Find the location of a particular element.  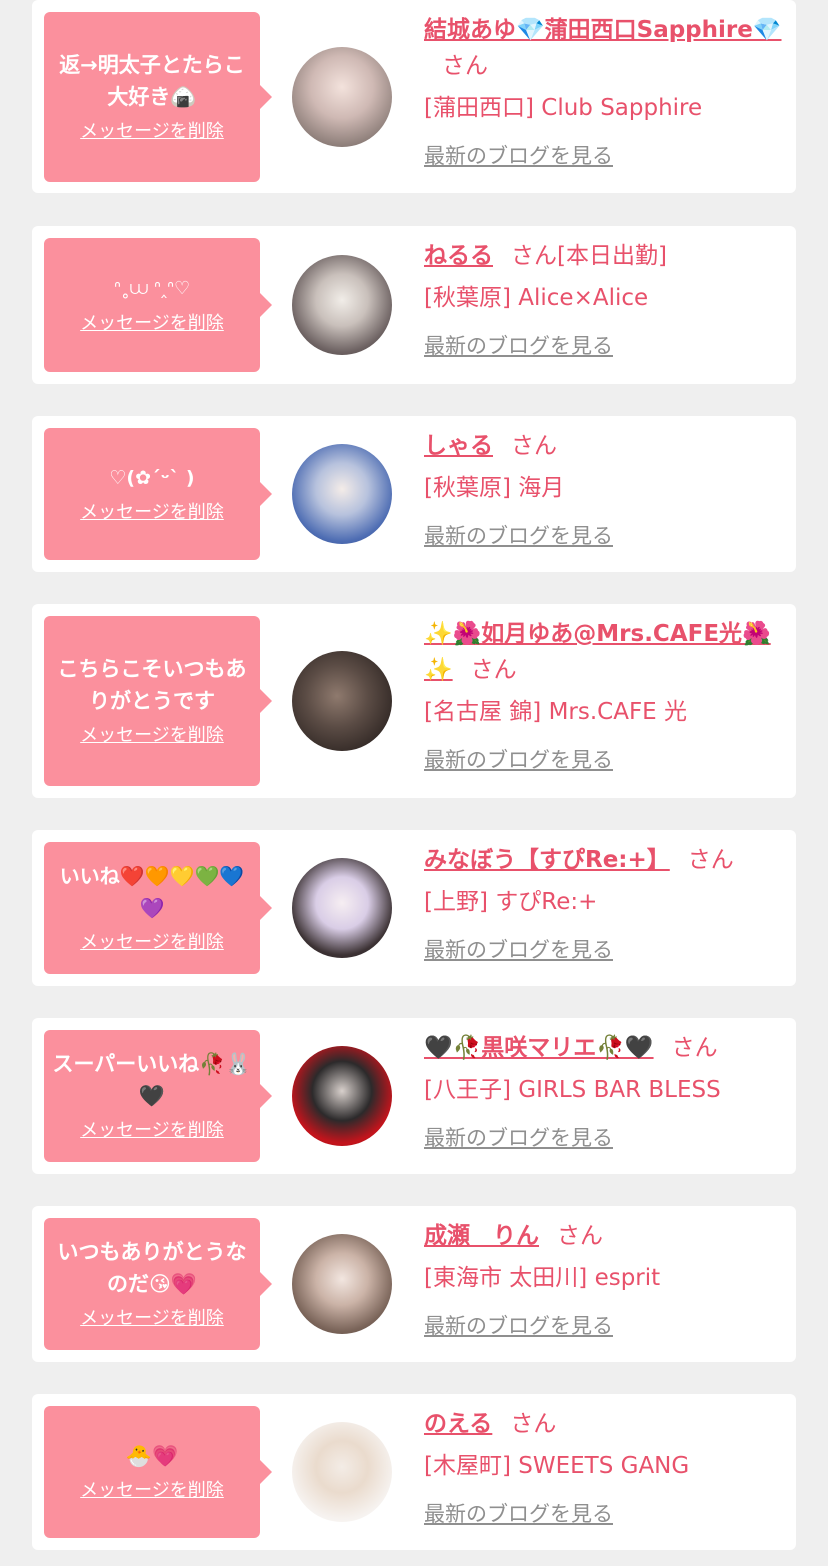

message-bubble: スーパーいいね🥀🐰🖤 メッセージを削除 is located at coordinates (158, 1096).